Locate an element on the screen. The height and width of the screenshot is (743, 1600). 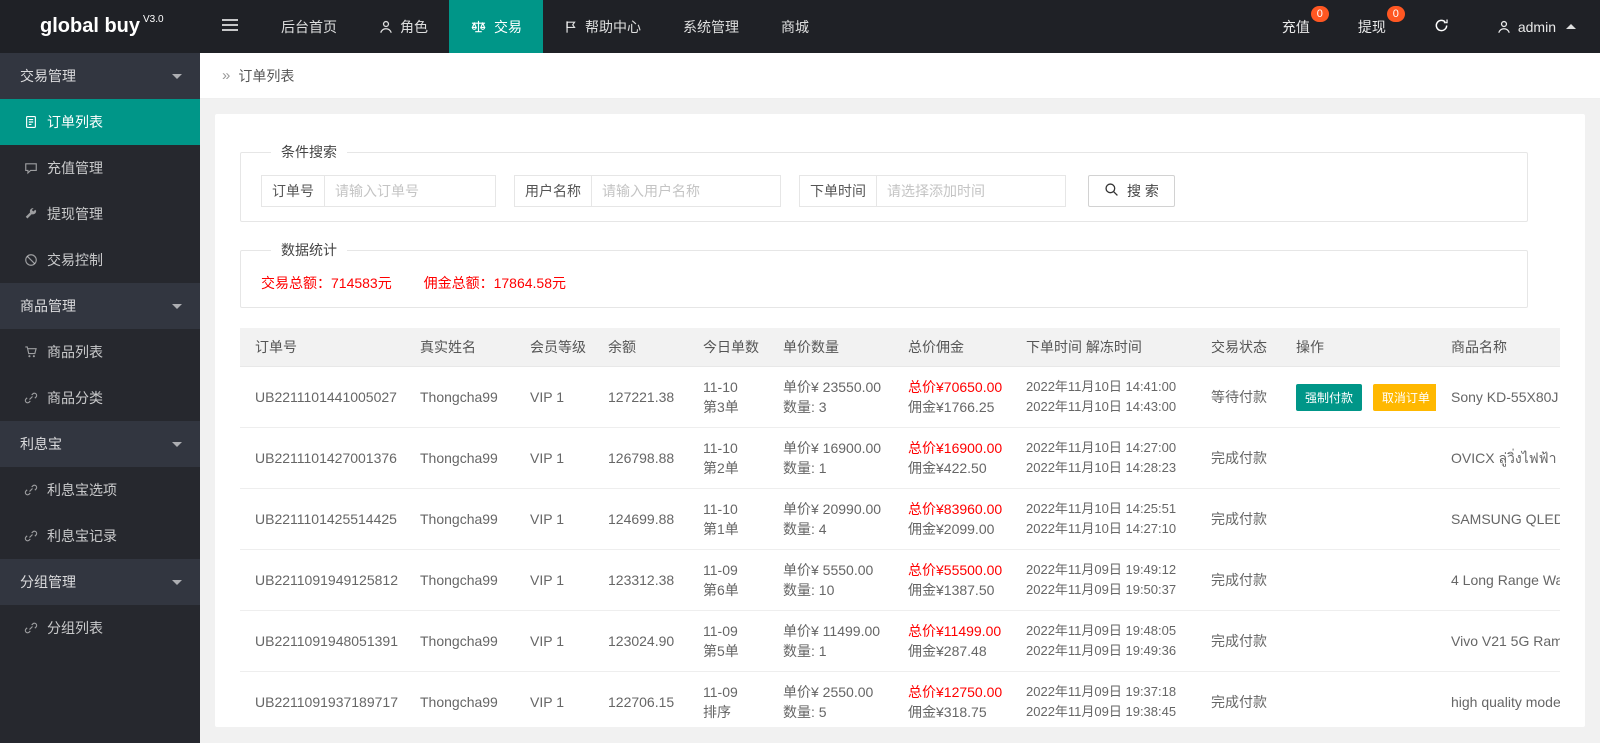
cell-balance: 126798.88 is located at coordinates (640, 458).